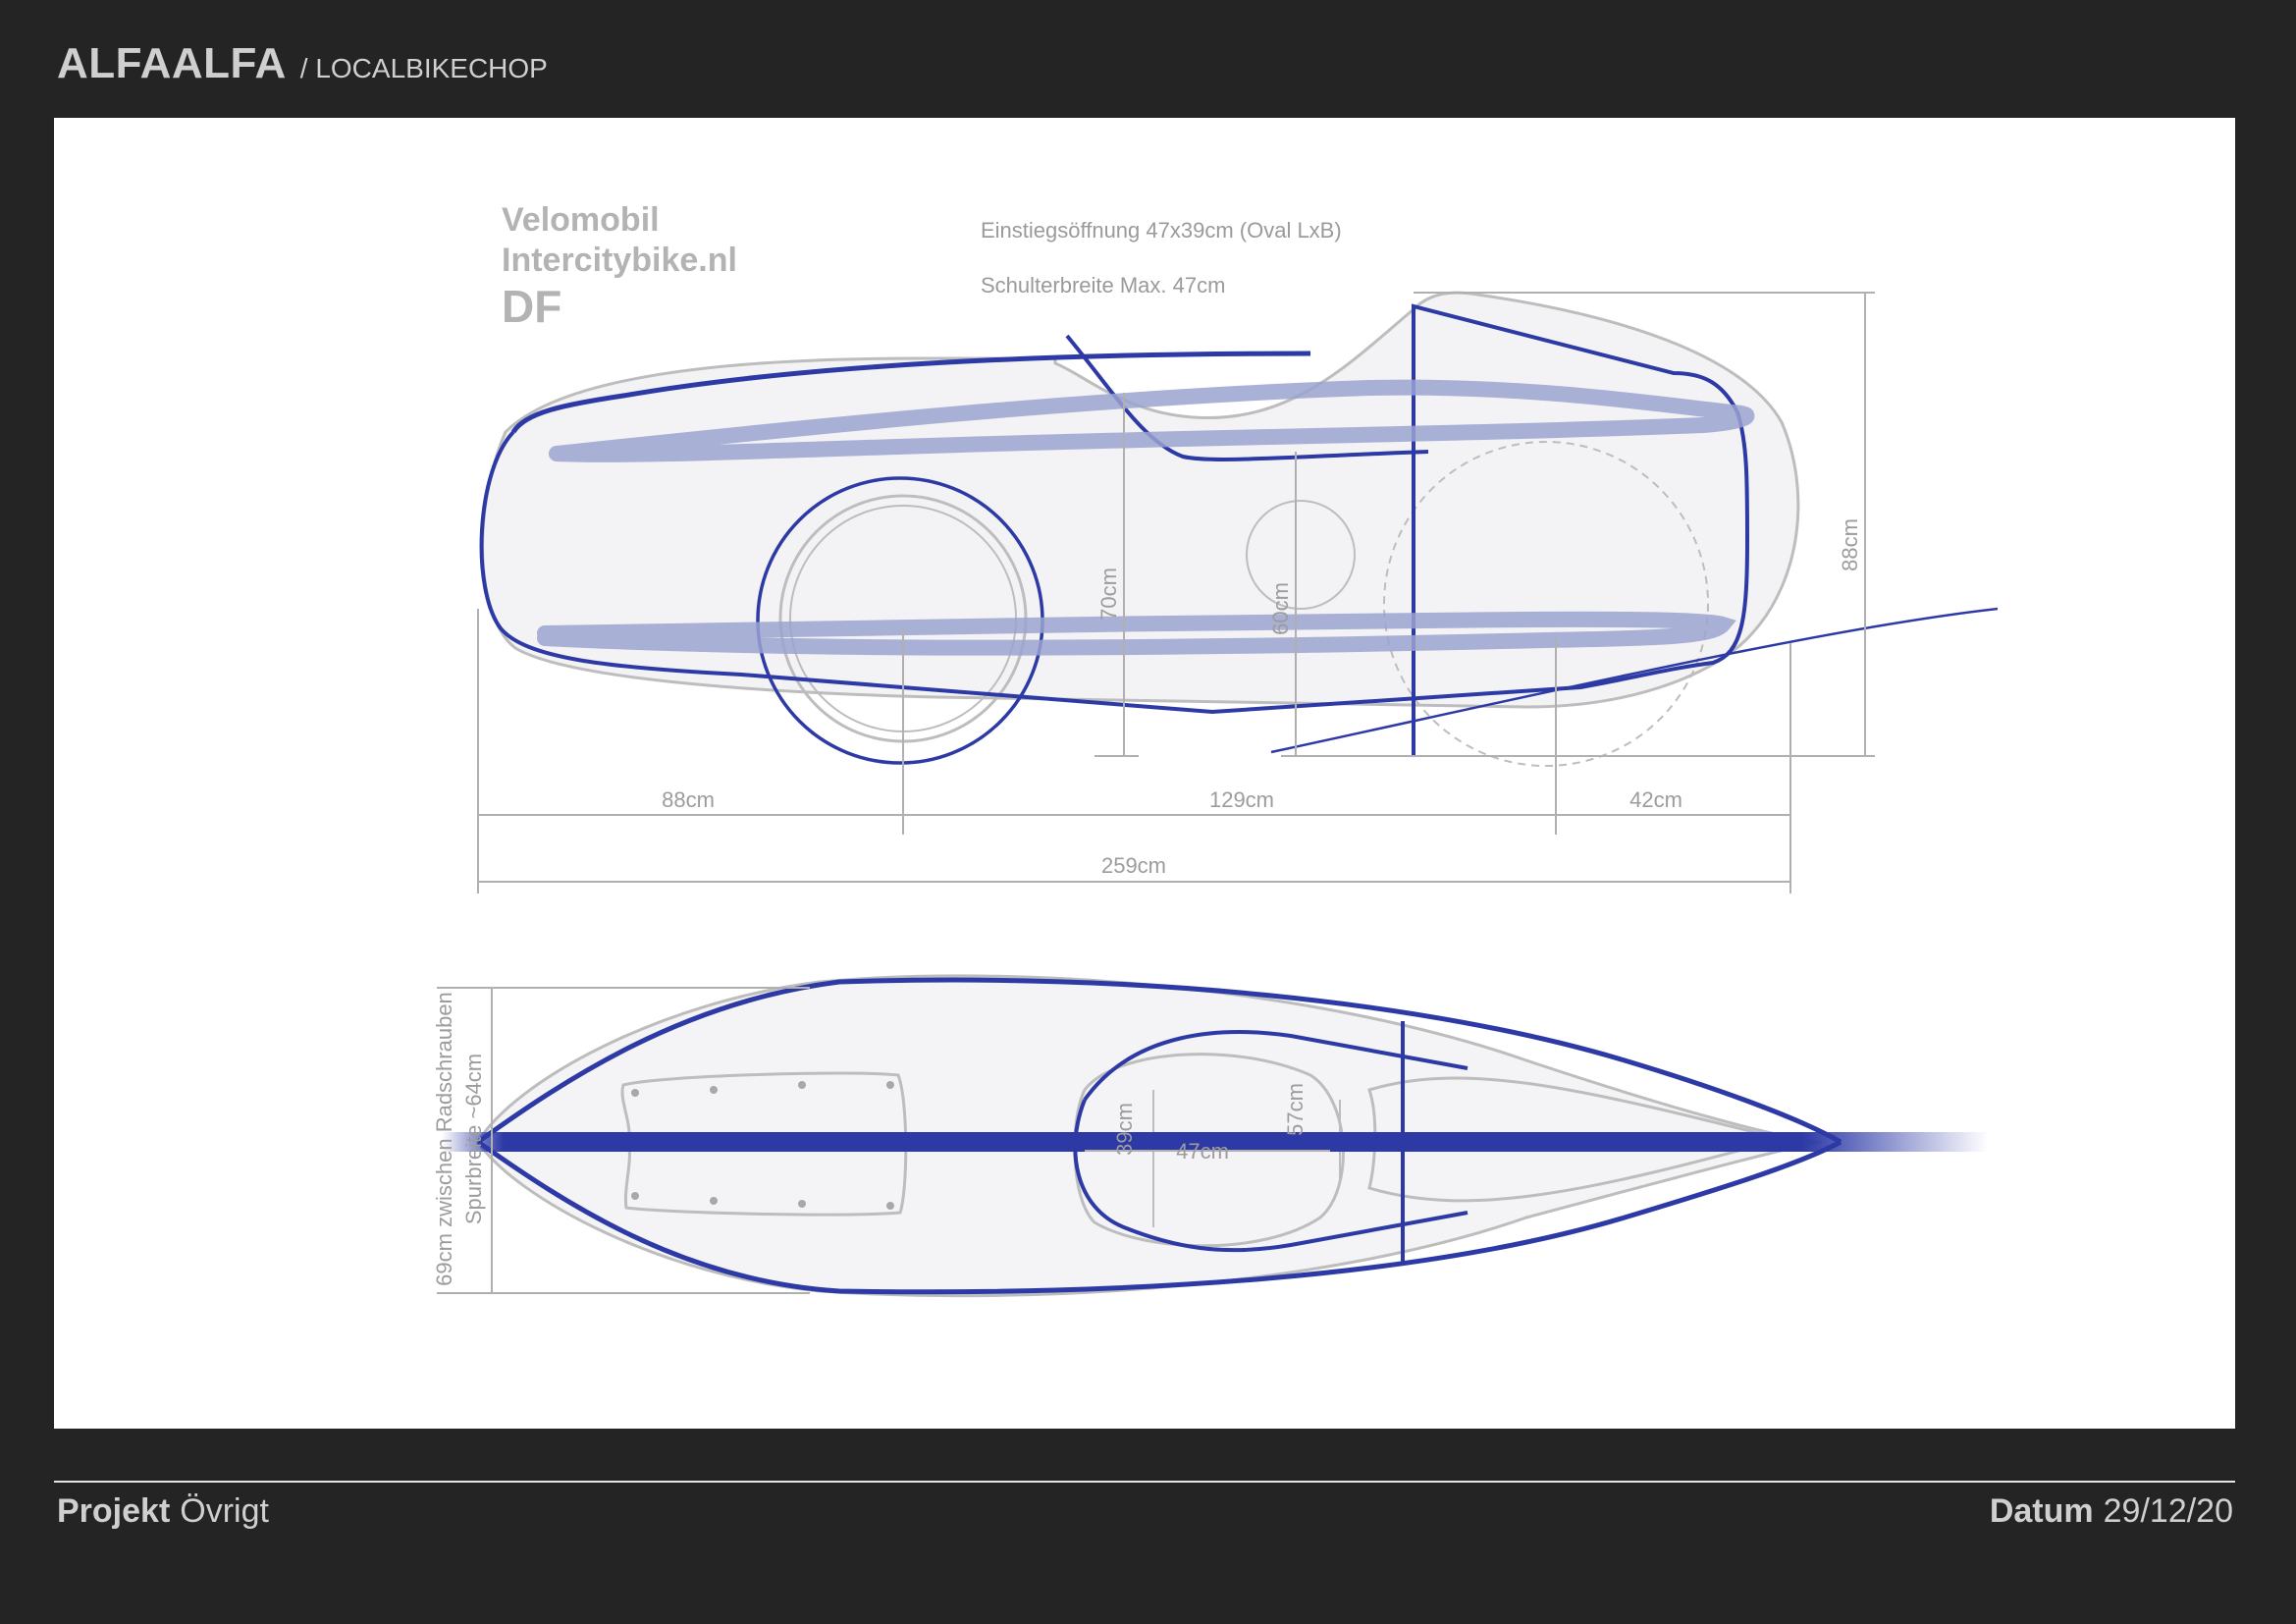 This screenshot has height=1624, width=2296. What do you see at coordinates (1202, 1151) in the screenshot?
I see `dim-top-width-47: 47cm` at bounding box center [1202, 1151].